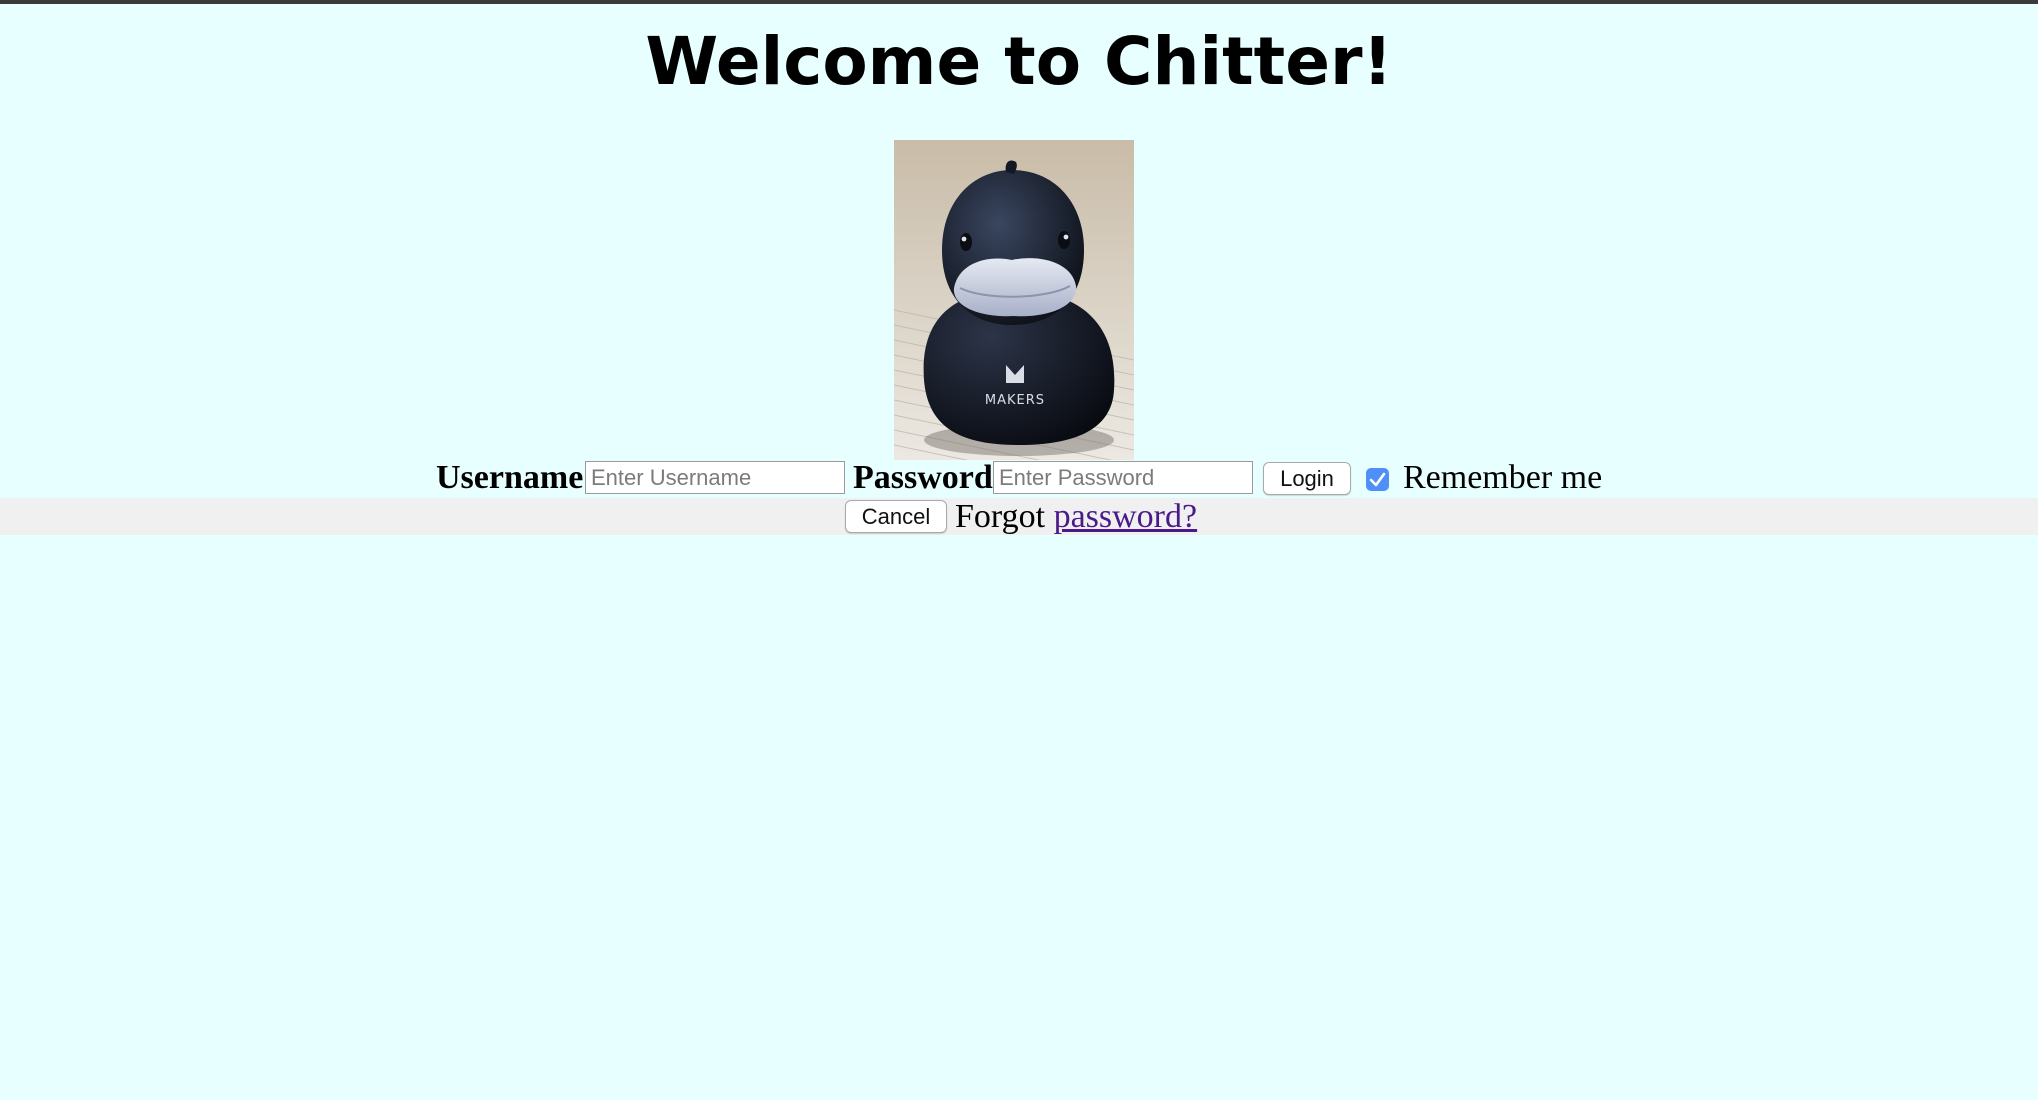 This screenshot has width=2038, height=1100. Describe the element at coordinates (1019, 2) in the screenshot. I see `window-top-border` at that location.